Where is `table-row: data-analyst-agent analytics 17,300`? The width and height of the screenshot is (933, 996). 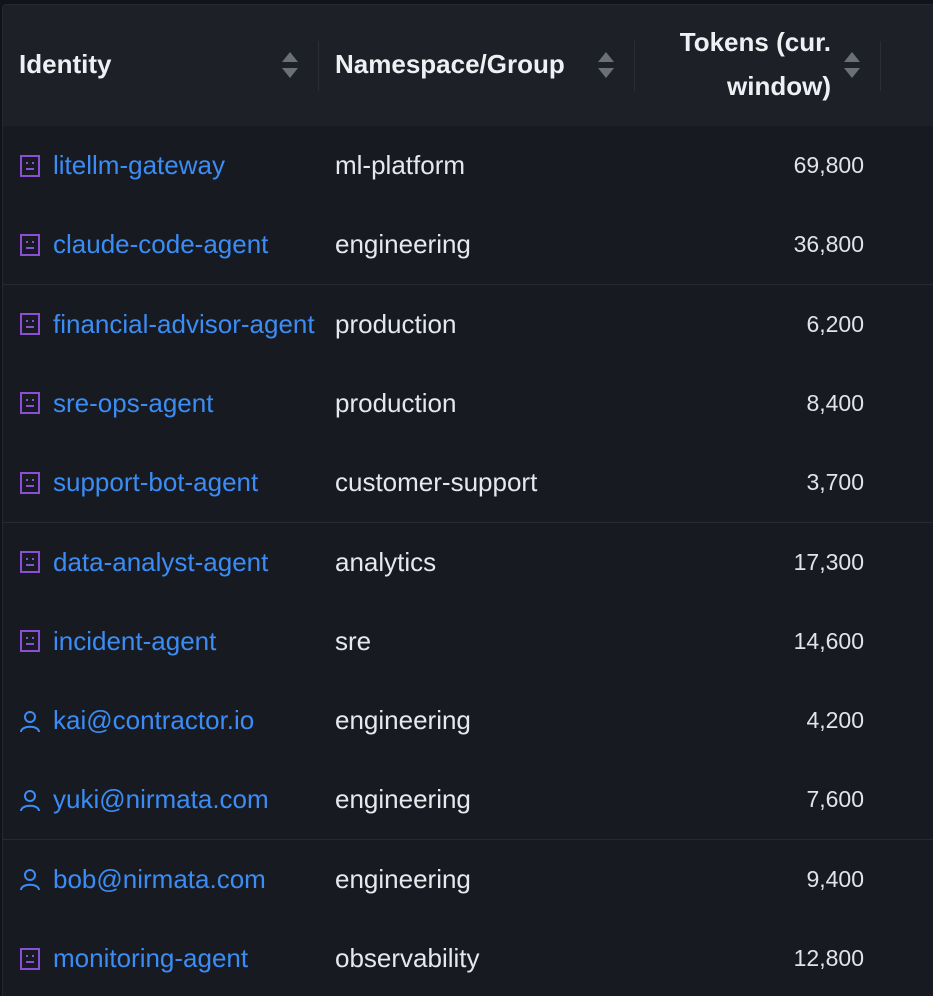
table-row: data-analyst-agent analytics 17,300 is located at coordinates (468, 562).